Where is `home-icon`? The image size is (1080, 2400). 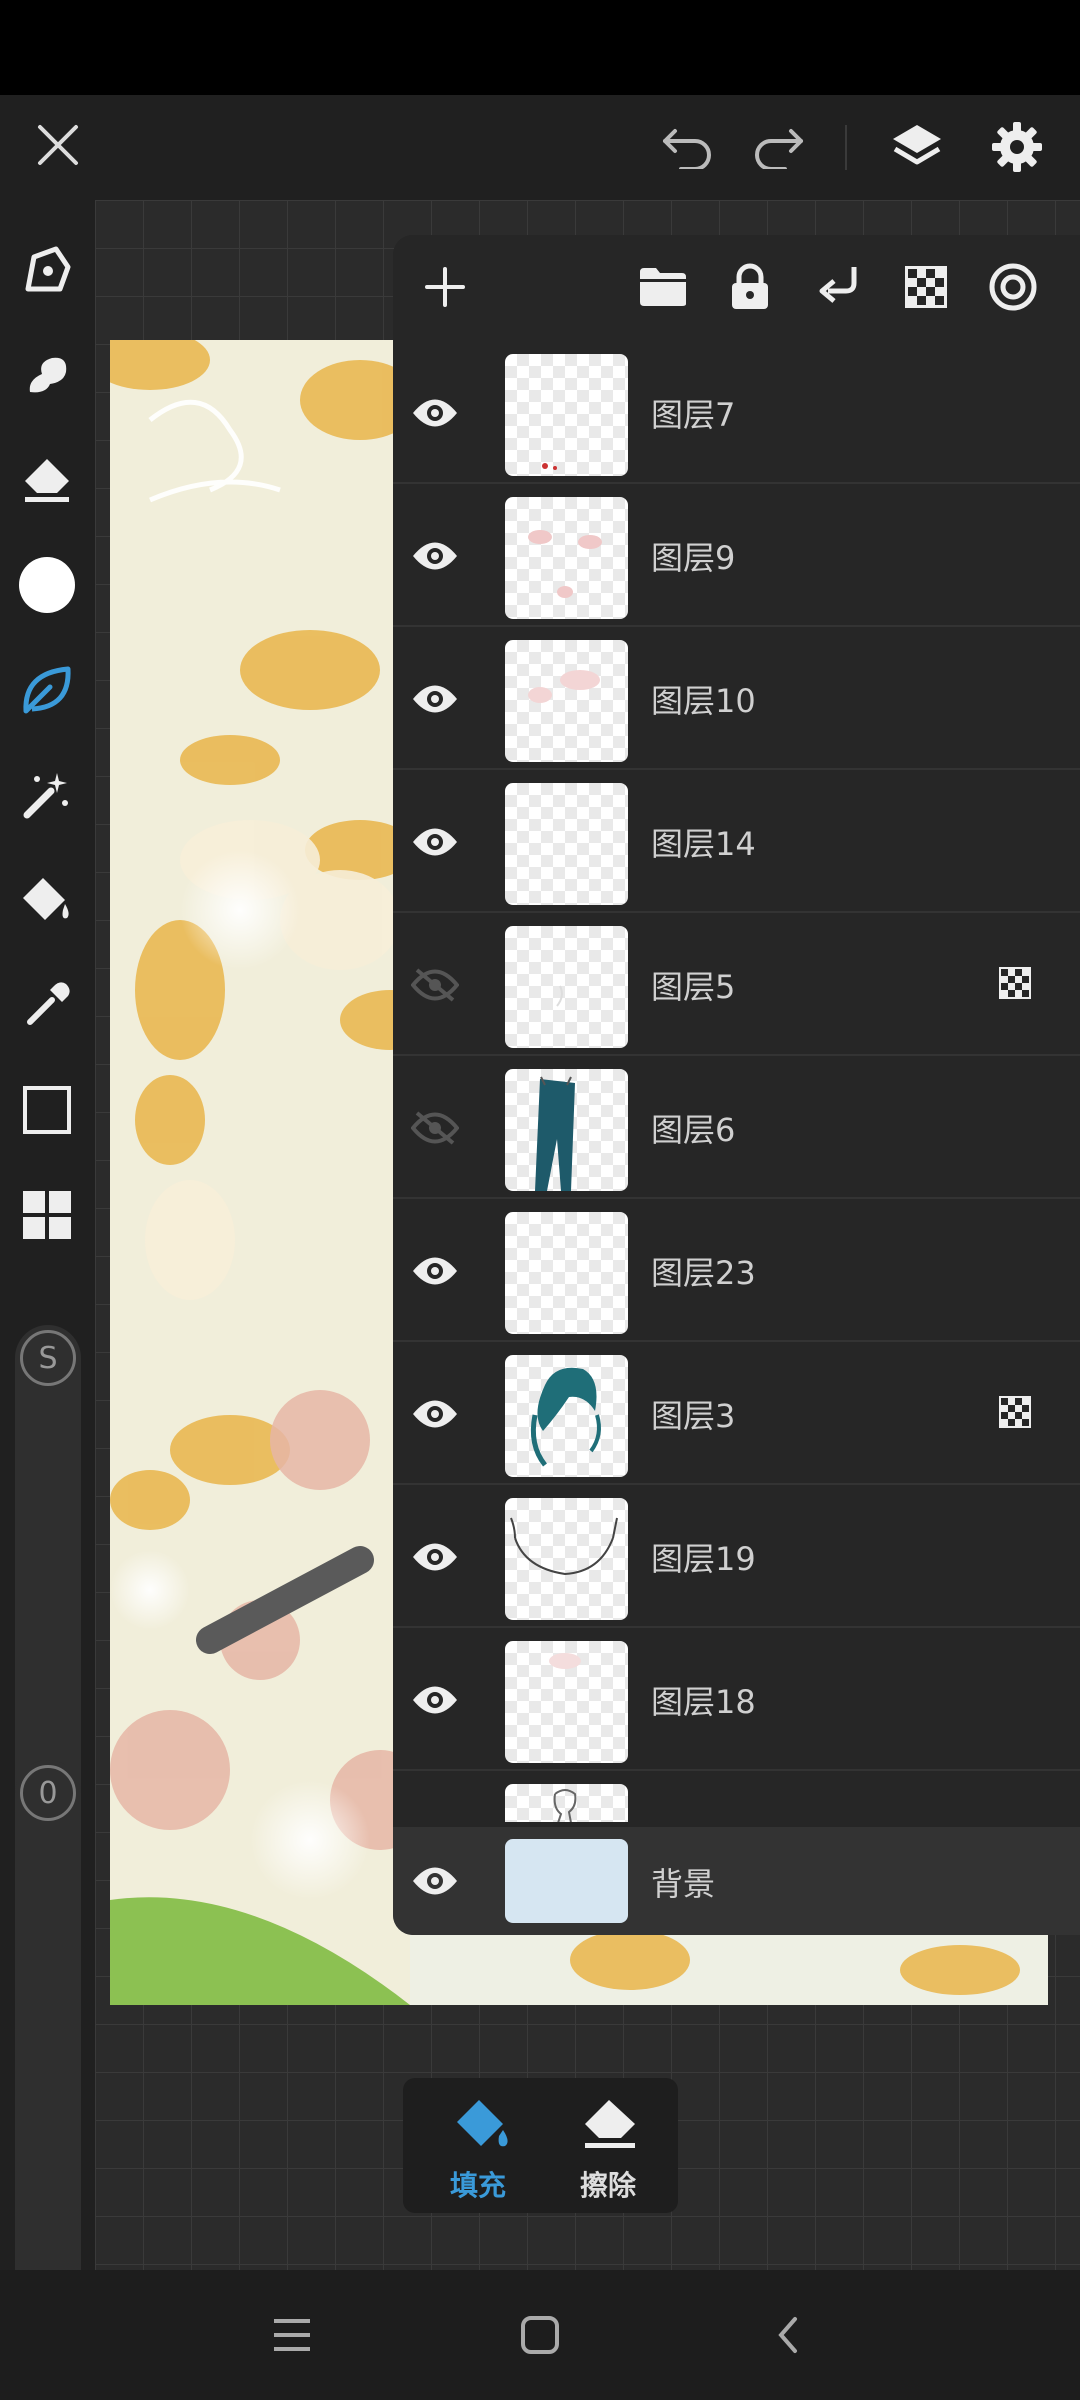 home-icon is located at coordinates (540, 2335).